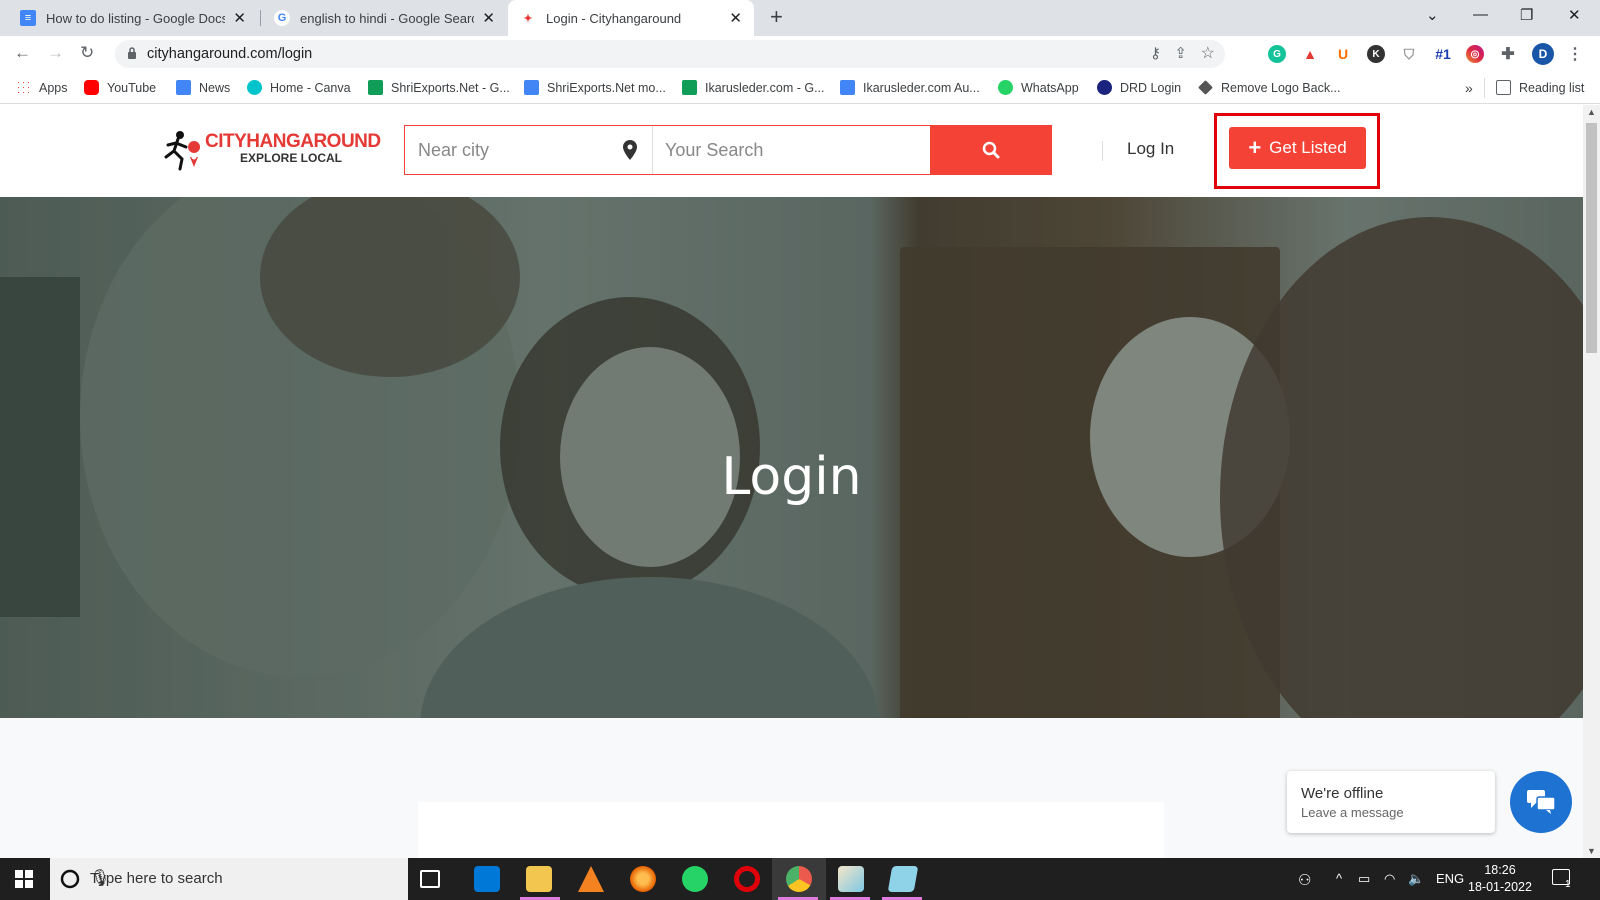  What do you see at coordinates (1391, 802) in the screenshot?
I see `chat-offline-bubble: We're offline Leave a message` at bounding box center [1391, 802].